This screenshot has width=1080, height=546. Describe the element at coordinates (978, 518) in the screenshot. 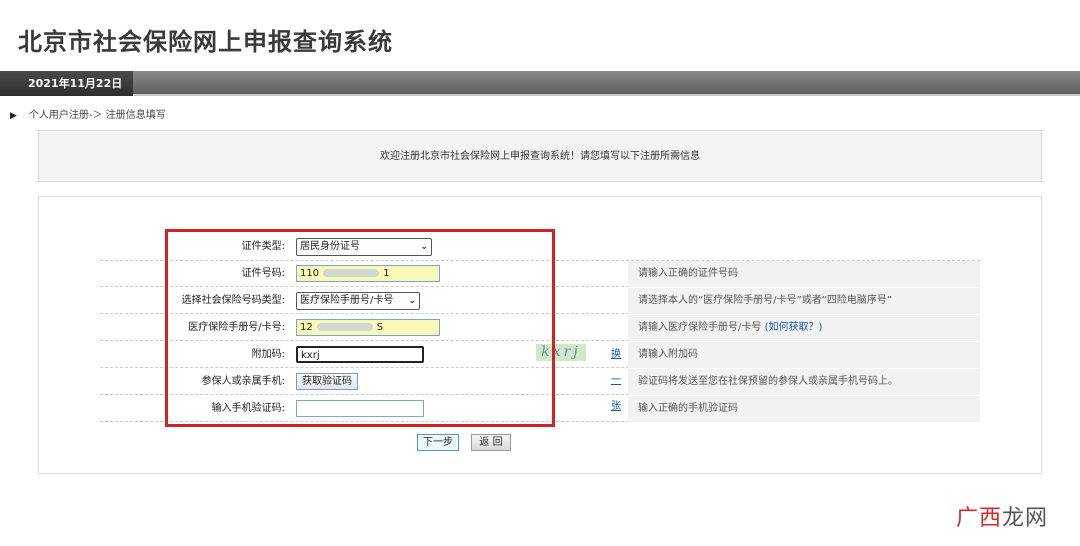

I see `watermark-red: 广西` at that location.